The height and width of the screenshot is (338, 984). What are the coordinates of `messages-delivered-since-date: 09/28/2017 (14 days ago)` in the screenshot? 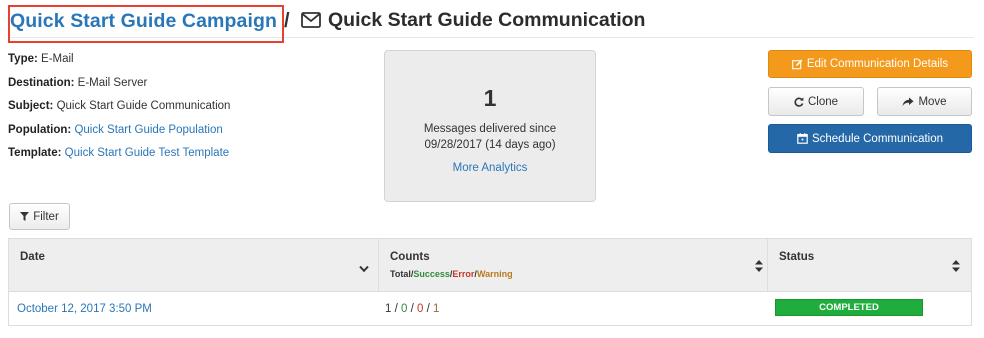 It's located at (490, 145).